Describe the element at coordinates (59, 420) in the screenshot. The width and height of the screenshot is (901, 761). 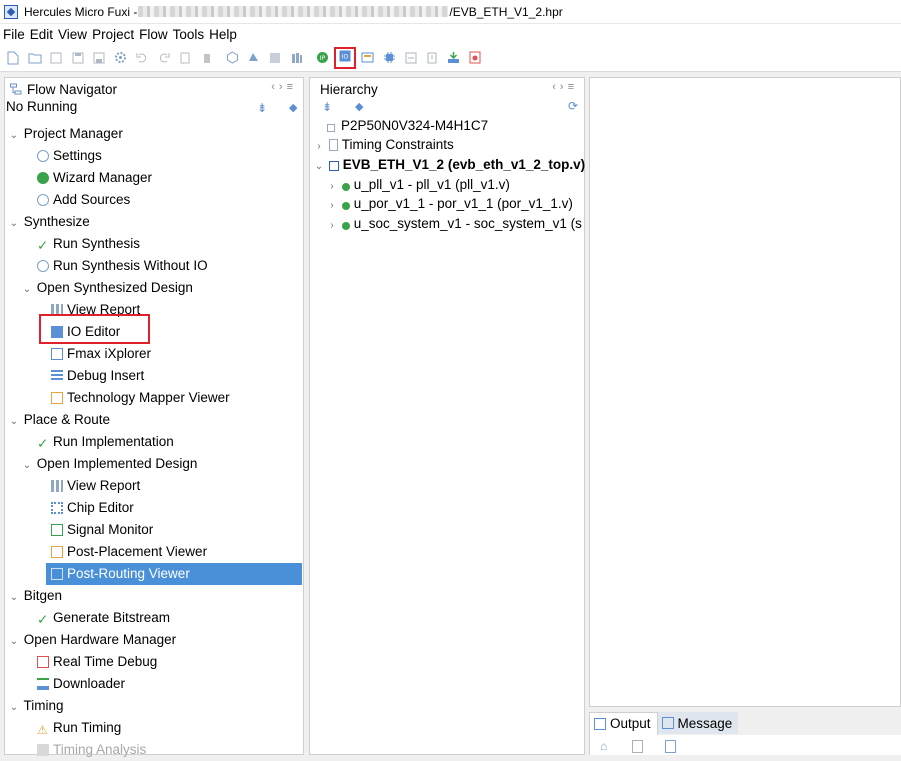
I see `section-place-route: ⌄ Place & Route` at that location.